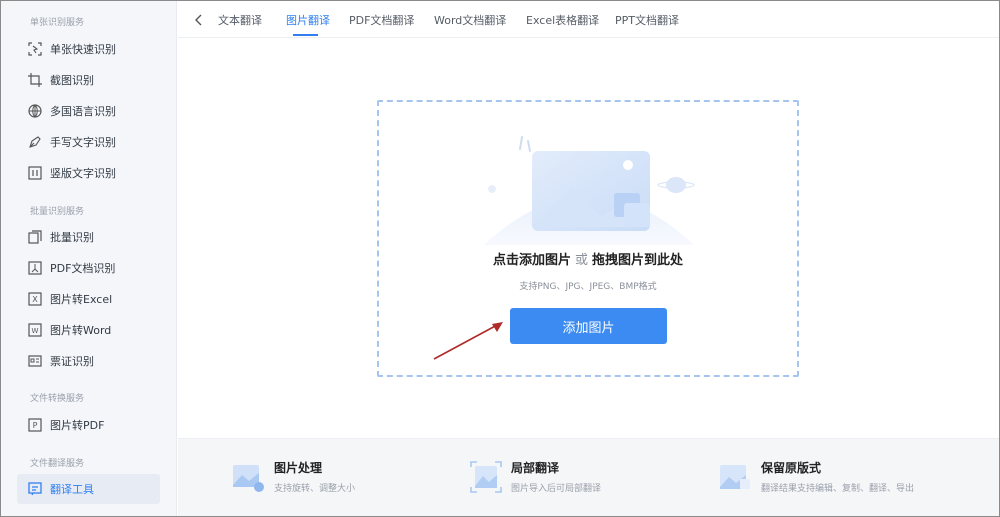 The height and width of the screenshot is (517, 1000). I want to click on sidebar-item-translate-tool: 翻译工具, so click(88, 489).